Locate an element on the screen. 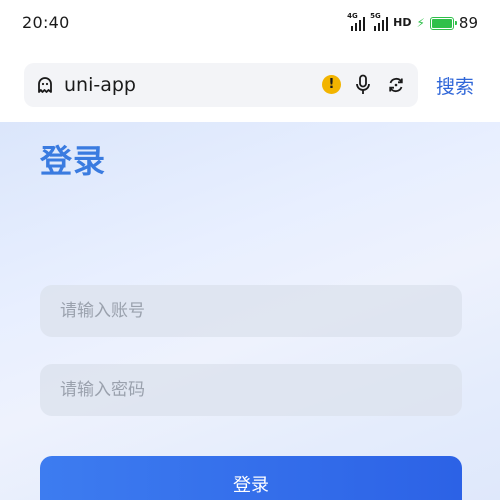 The width and height of the screenshot is (500, 500). charging-icon: ⚡ is located at coordinates (420, 23).